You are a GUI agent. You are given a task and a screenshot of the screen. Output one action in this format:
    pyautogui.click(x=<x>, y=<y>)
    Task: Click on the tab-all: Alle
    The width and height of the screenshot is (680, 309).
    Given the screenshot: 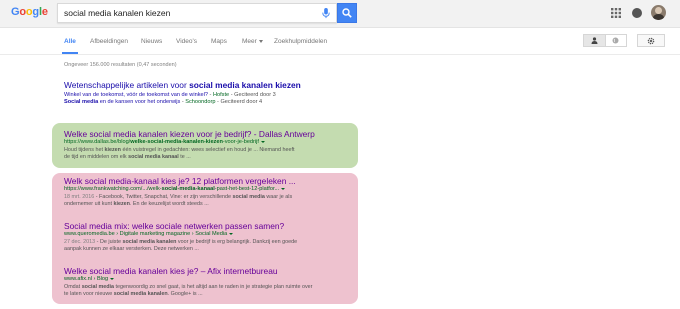 What is the action you would take?
    pyautogui.click(x=70, y=41)
    